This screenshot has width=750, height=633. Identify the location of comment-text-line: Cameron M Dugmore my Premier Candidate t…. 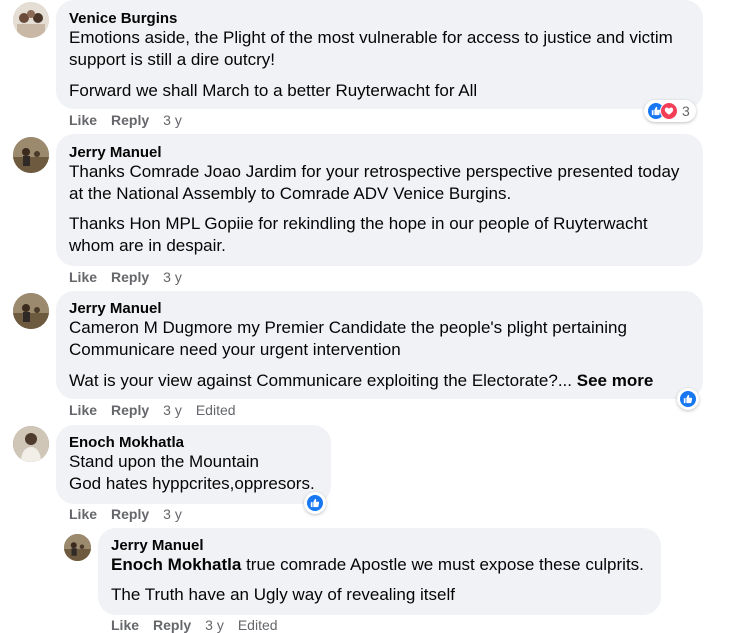
(348, 327).